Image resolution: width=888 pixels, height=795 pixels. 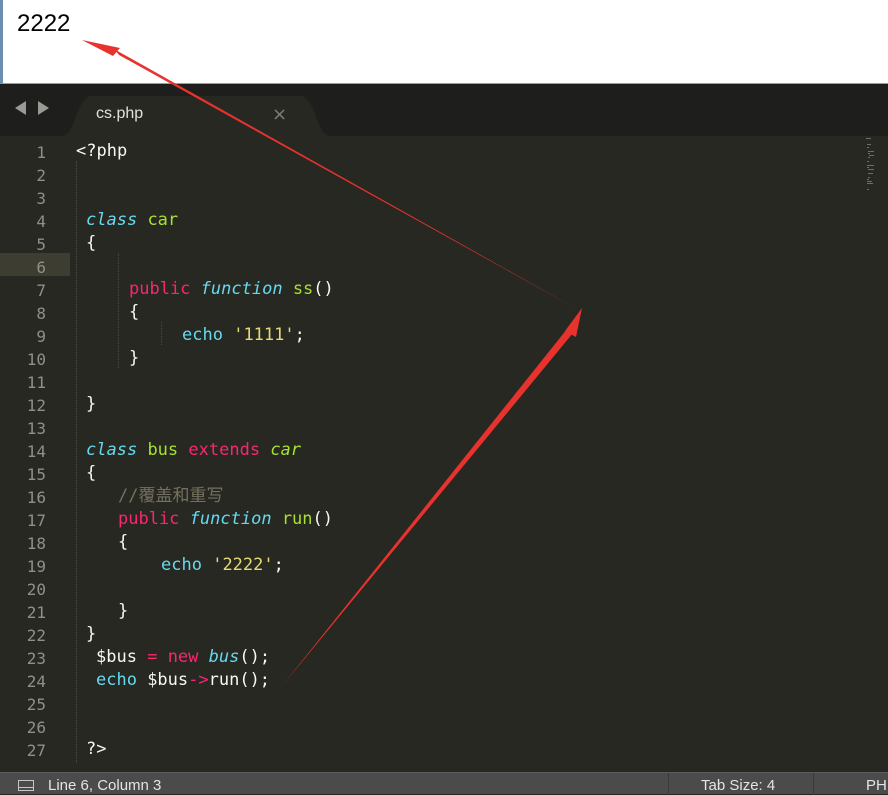 I want to click on code-token: <?php, so click(x=102, y=151).